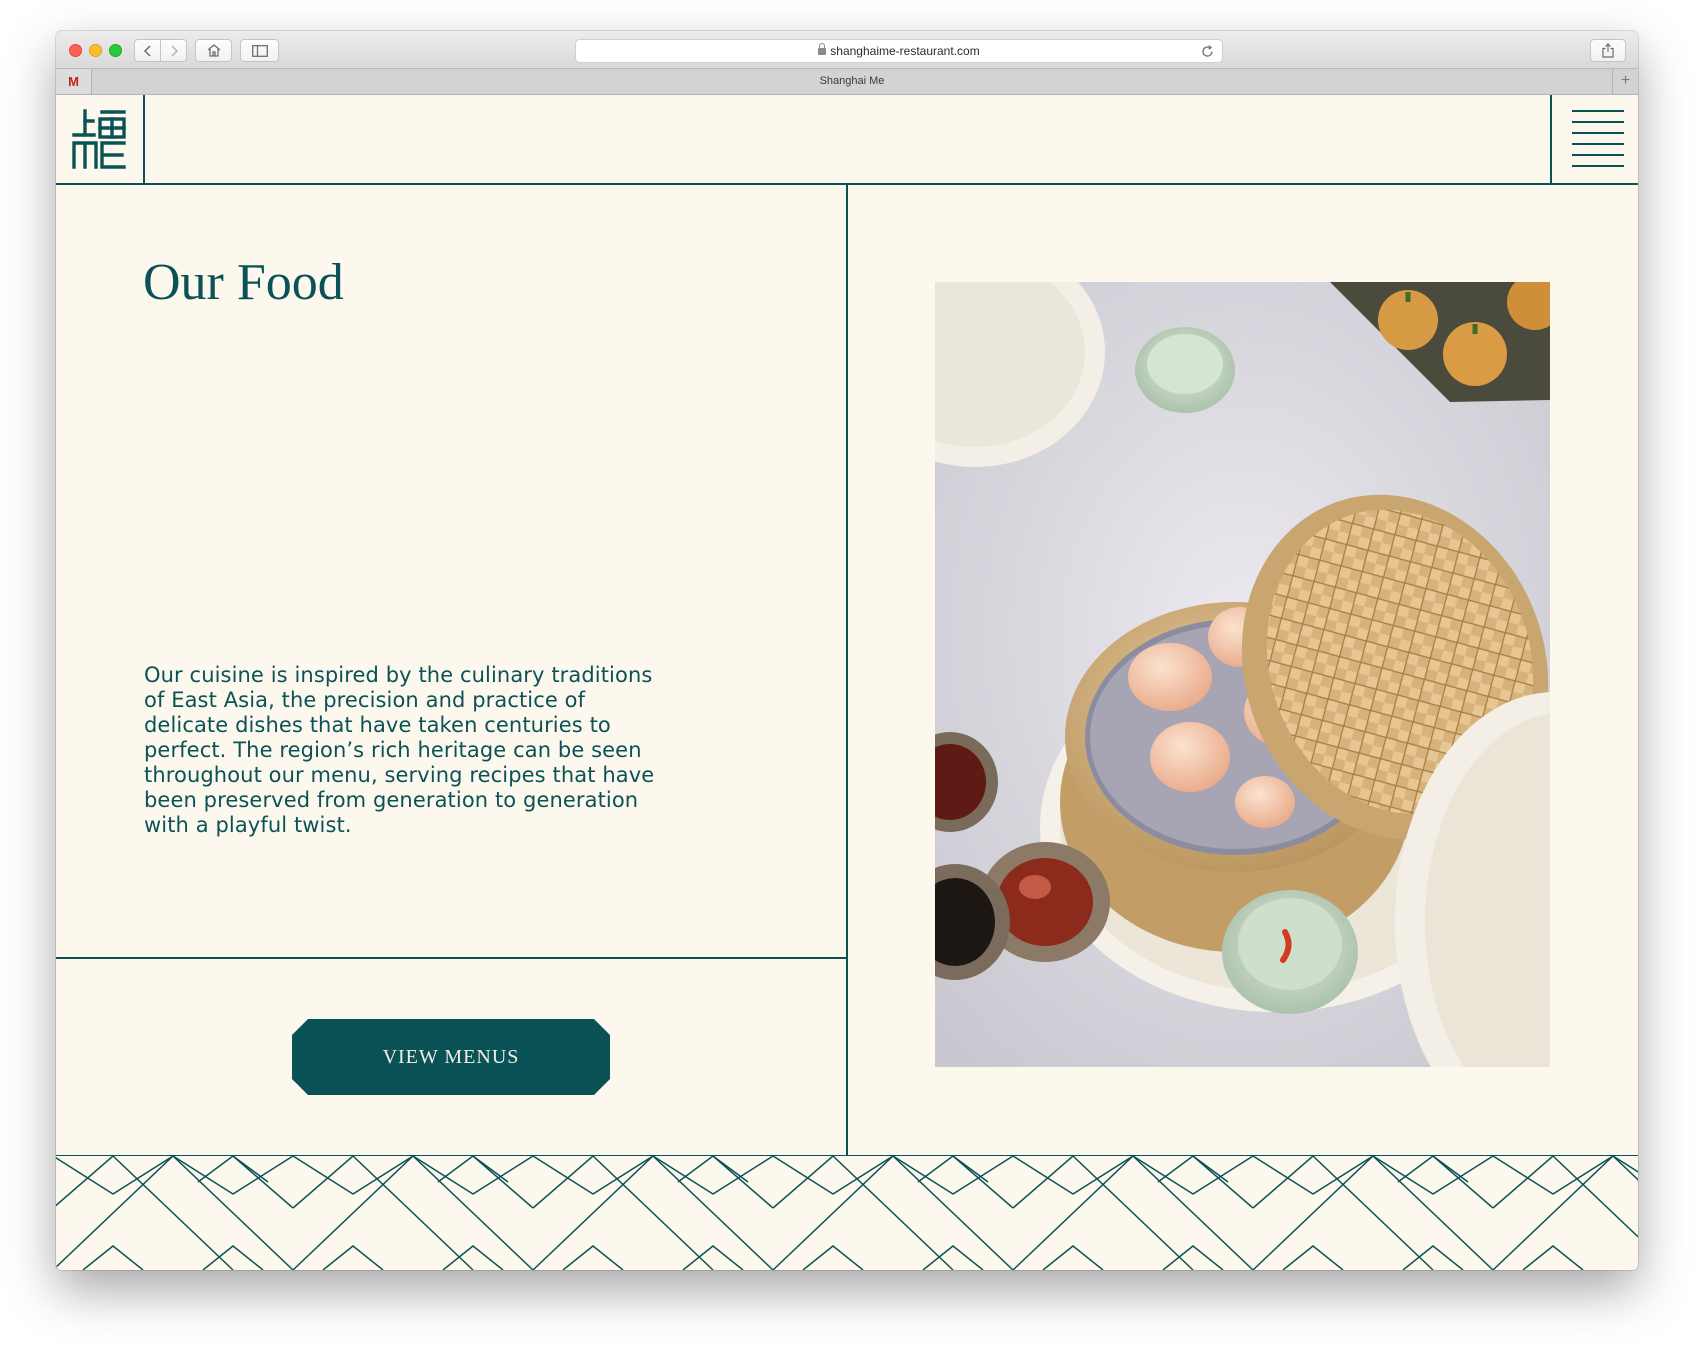  Describe the element at coordinates (100, 139) in the screenshot. I see `shanghai-me-logo-icon` at that location.